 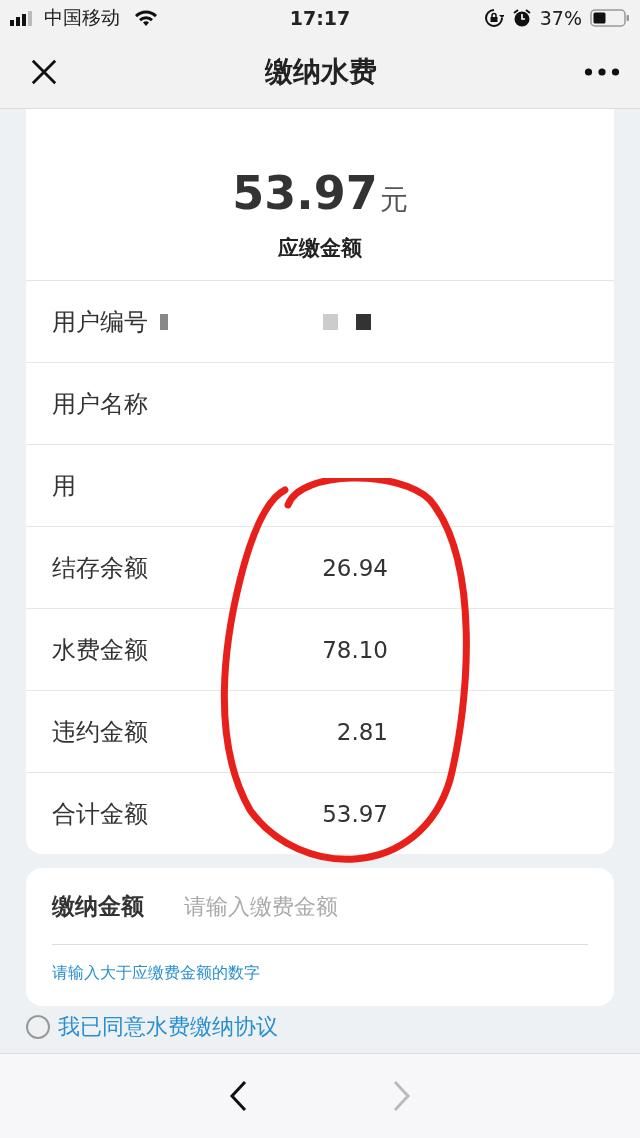 What do you see at coordinates (239, 1096) in the screenshot?
I see `back-icon` at bounding box center [239, 1096].